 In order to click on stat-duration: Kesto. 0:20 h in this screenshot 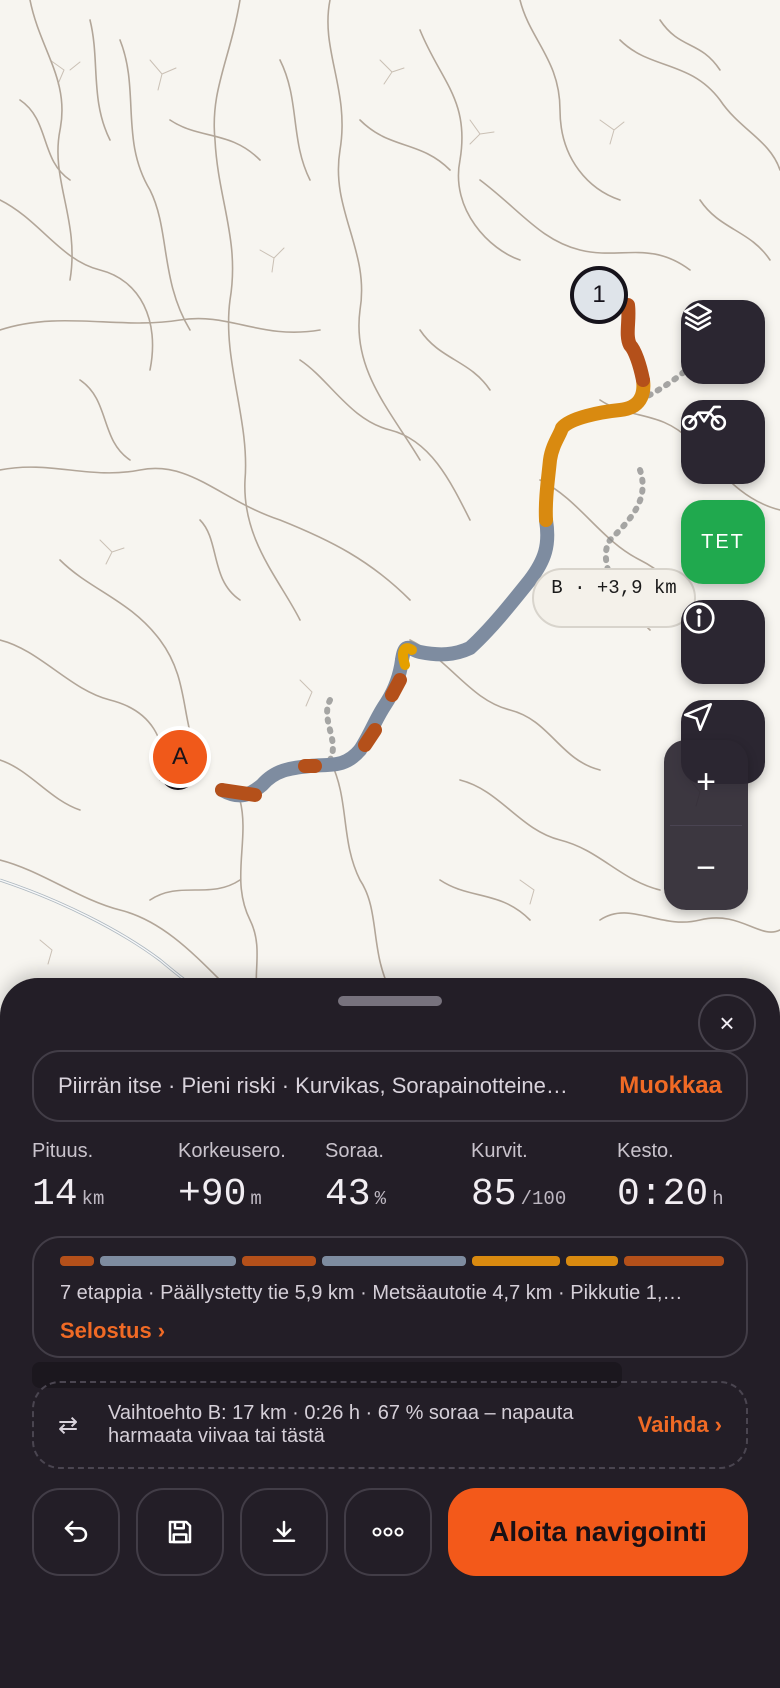, I will do `click(670, 1178)`.